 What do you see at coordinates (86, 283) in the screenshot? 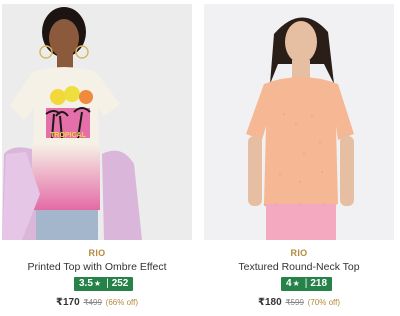
I see `rating-value: 3.5` at bounding box center [86, 283].